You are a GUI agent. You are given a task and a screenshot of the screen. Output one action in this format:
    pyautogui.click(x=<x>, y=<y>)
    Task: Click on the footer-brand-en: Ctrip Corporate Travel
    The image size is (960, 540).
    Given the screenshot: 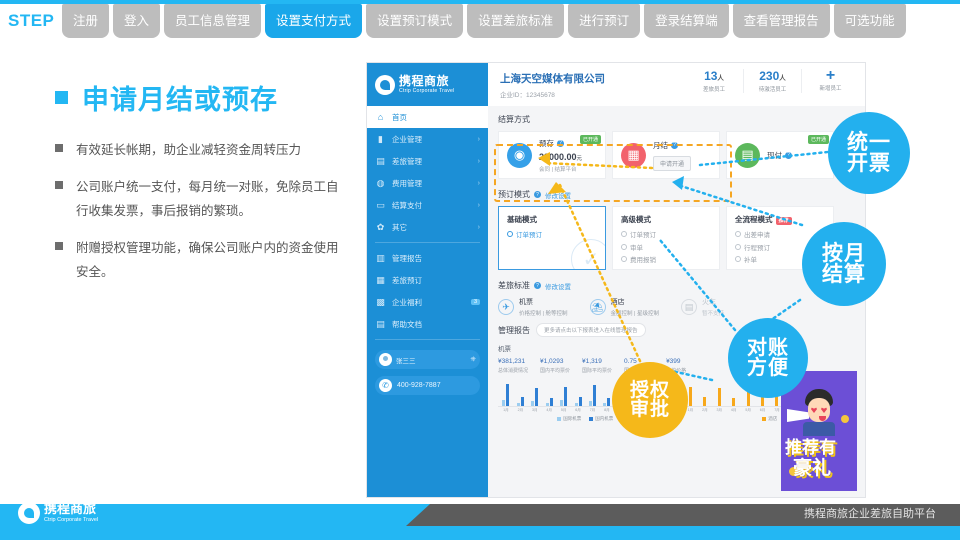 What is the action you would take?
    pyautogui.click(x=71, y=520)
    